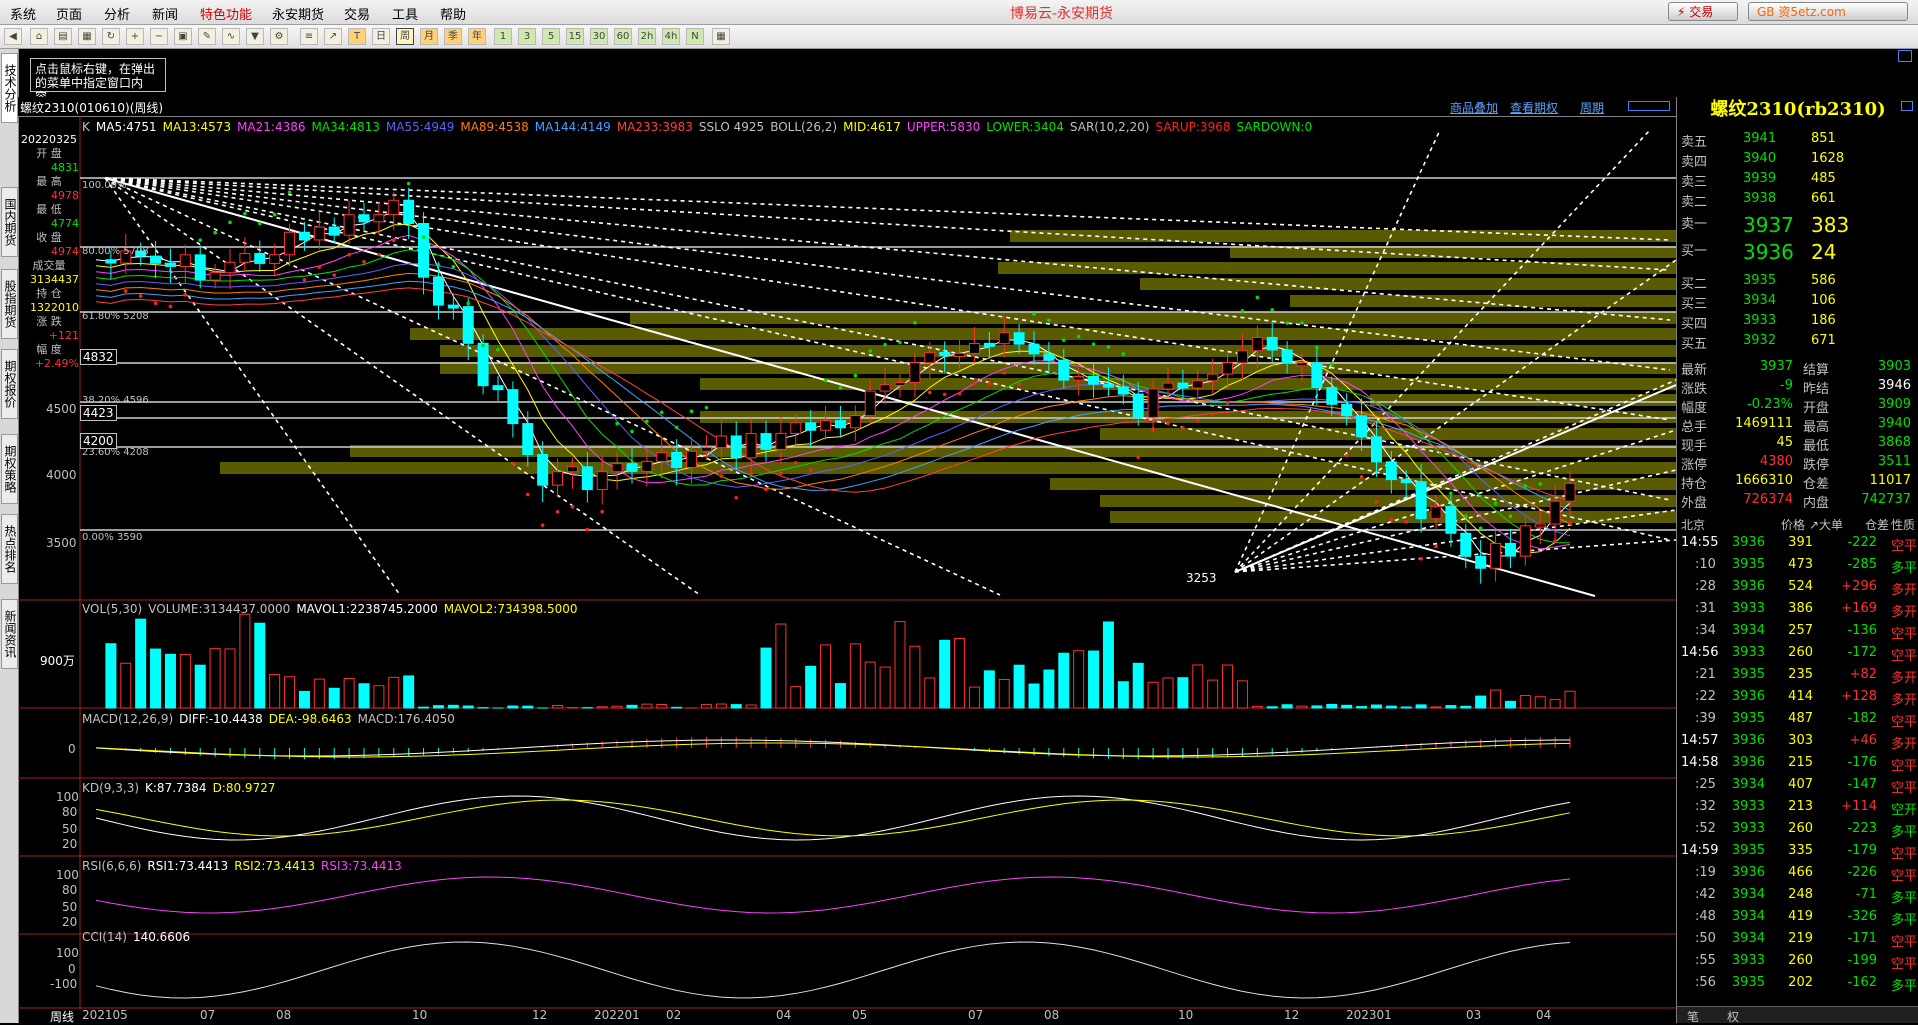 This screenshot has height=1025, width=1918. Describe the element at coordinates (1862, 542) in the screenshot. I see `tick-oi-change: -222` at that location.